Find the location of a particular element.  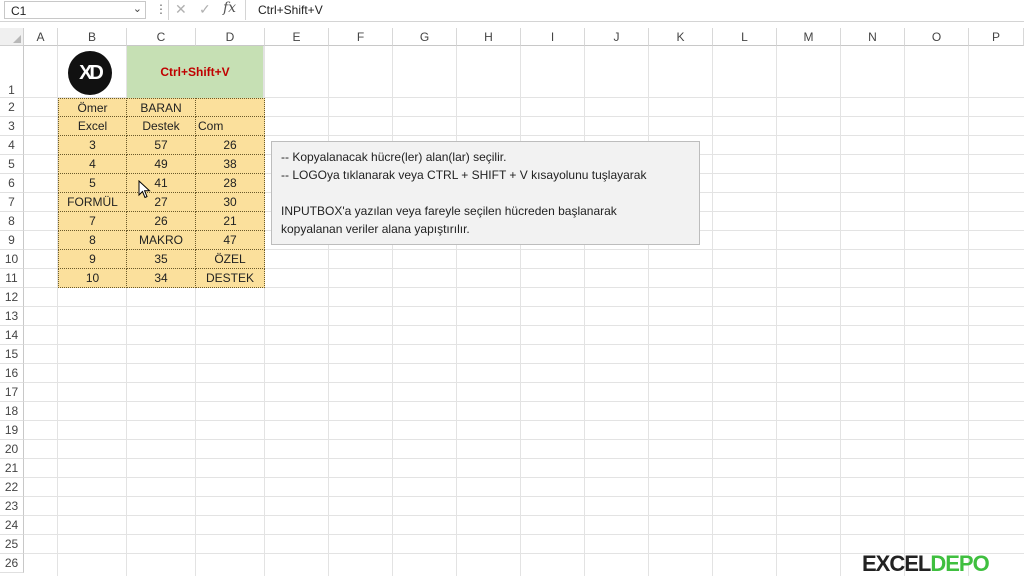

table-cell: 7 is located at coordinates (92, 221).